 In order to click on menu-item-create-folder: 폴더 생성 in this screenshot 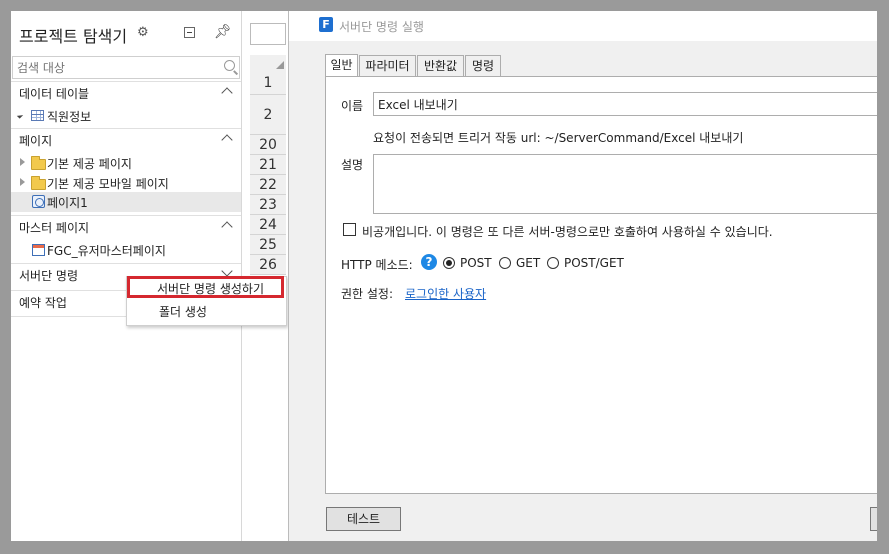, I will do `click(206, 311)`.